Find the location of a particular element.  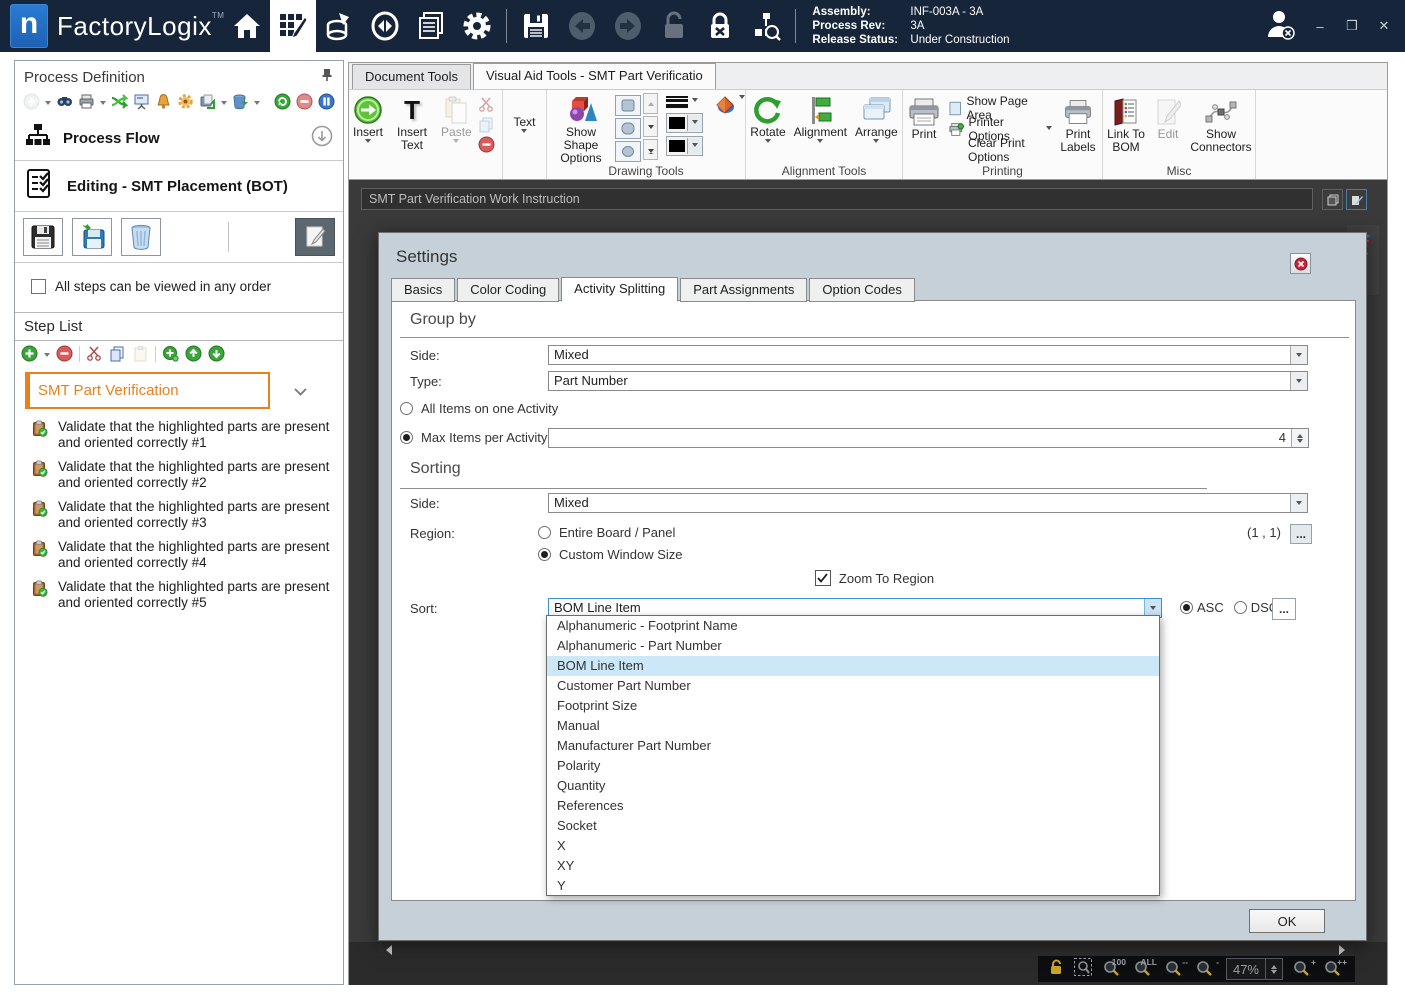

sort-option: Quantity is located at coordinates (853, 786).